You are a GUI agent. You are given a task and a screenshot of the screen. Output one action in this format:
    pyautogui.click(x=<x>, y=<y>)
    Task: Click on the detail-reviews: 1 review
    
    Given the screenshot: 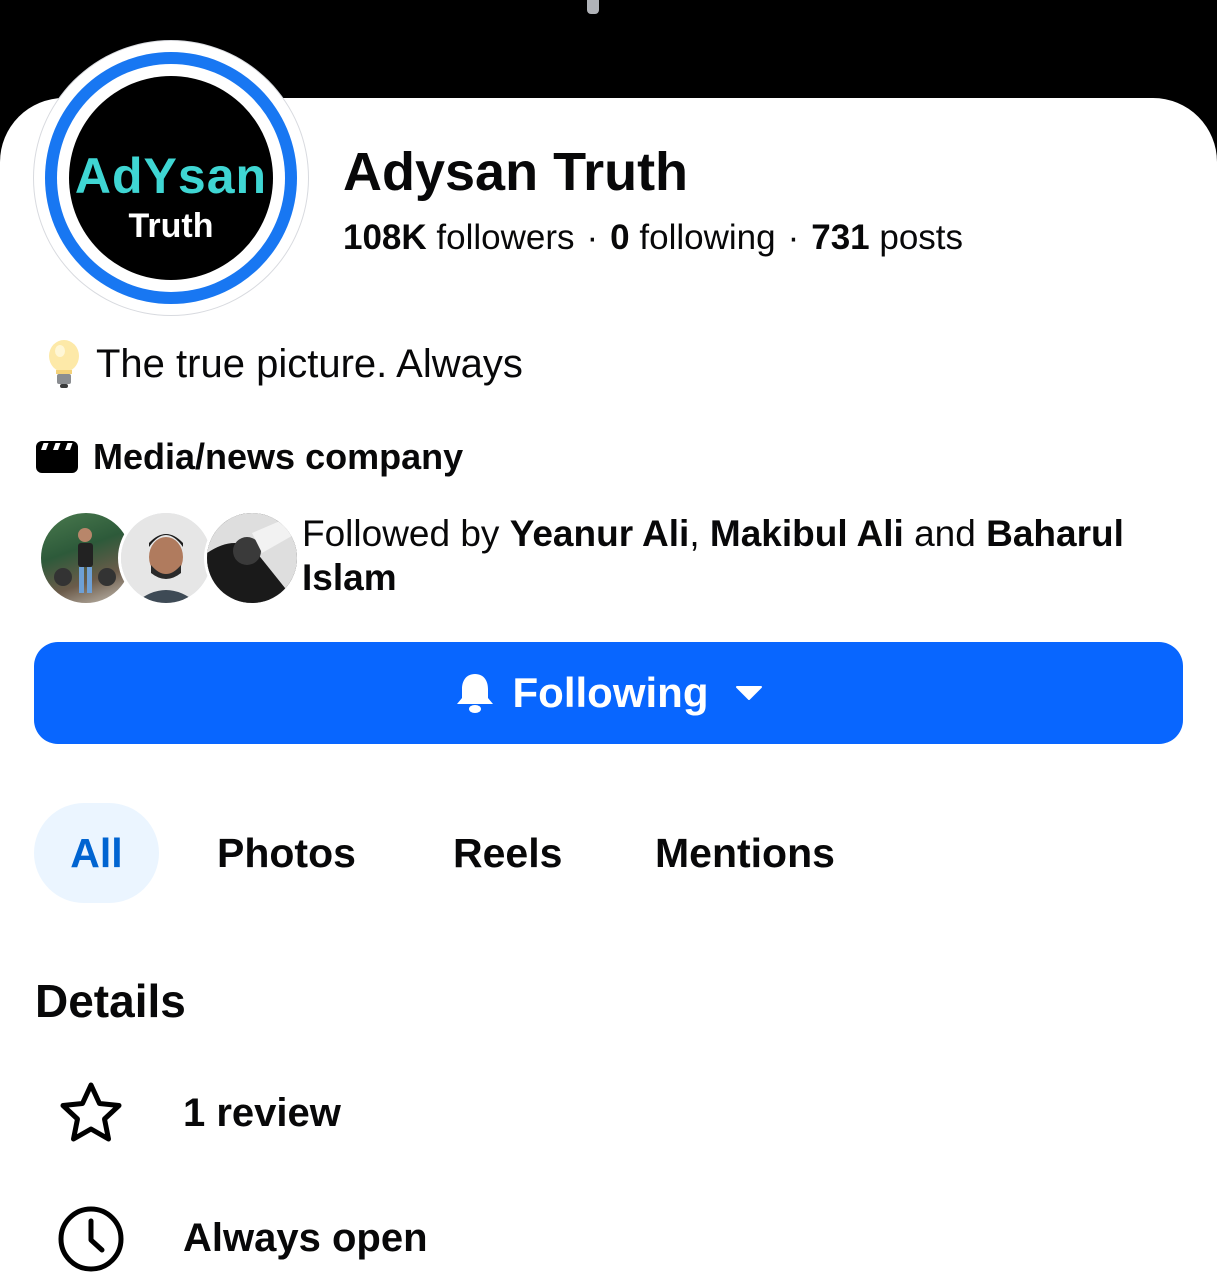 What is the action you would take?
    pyautogui.click(x=608, y=1113)
    